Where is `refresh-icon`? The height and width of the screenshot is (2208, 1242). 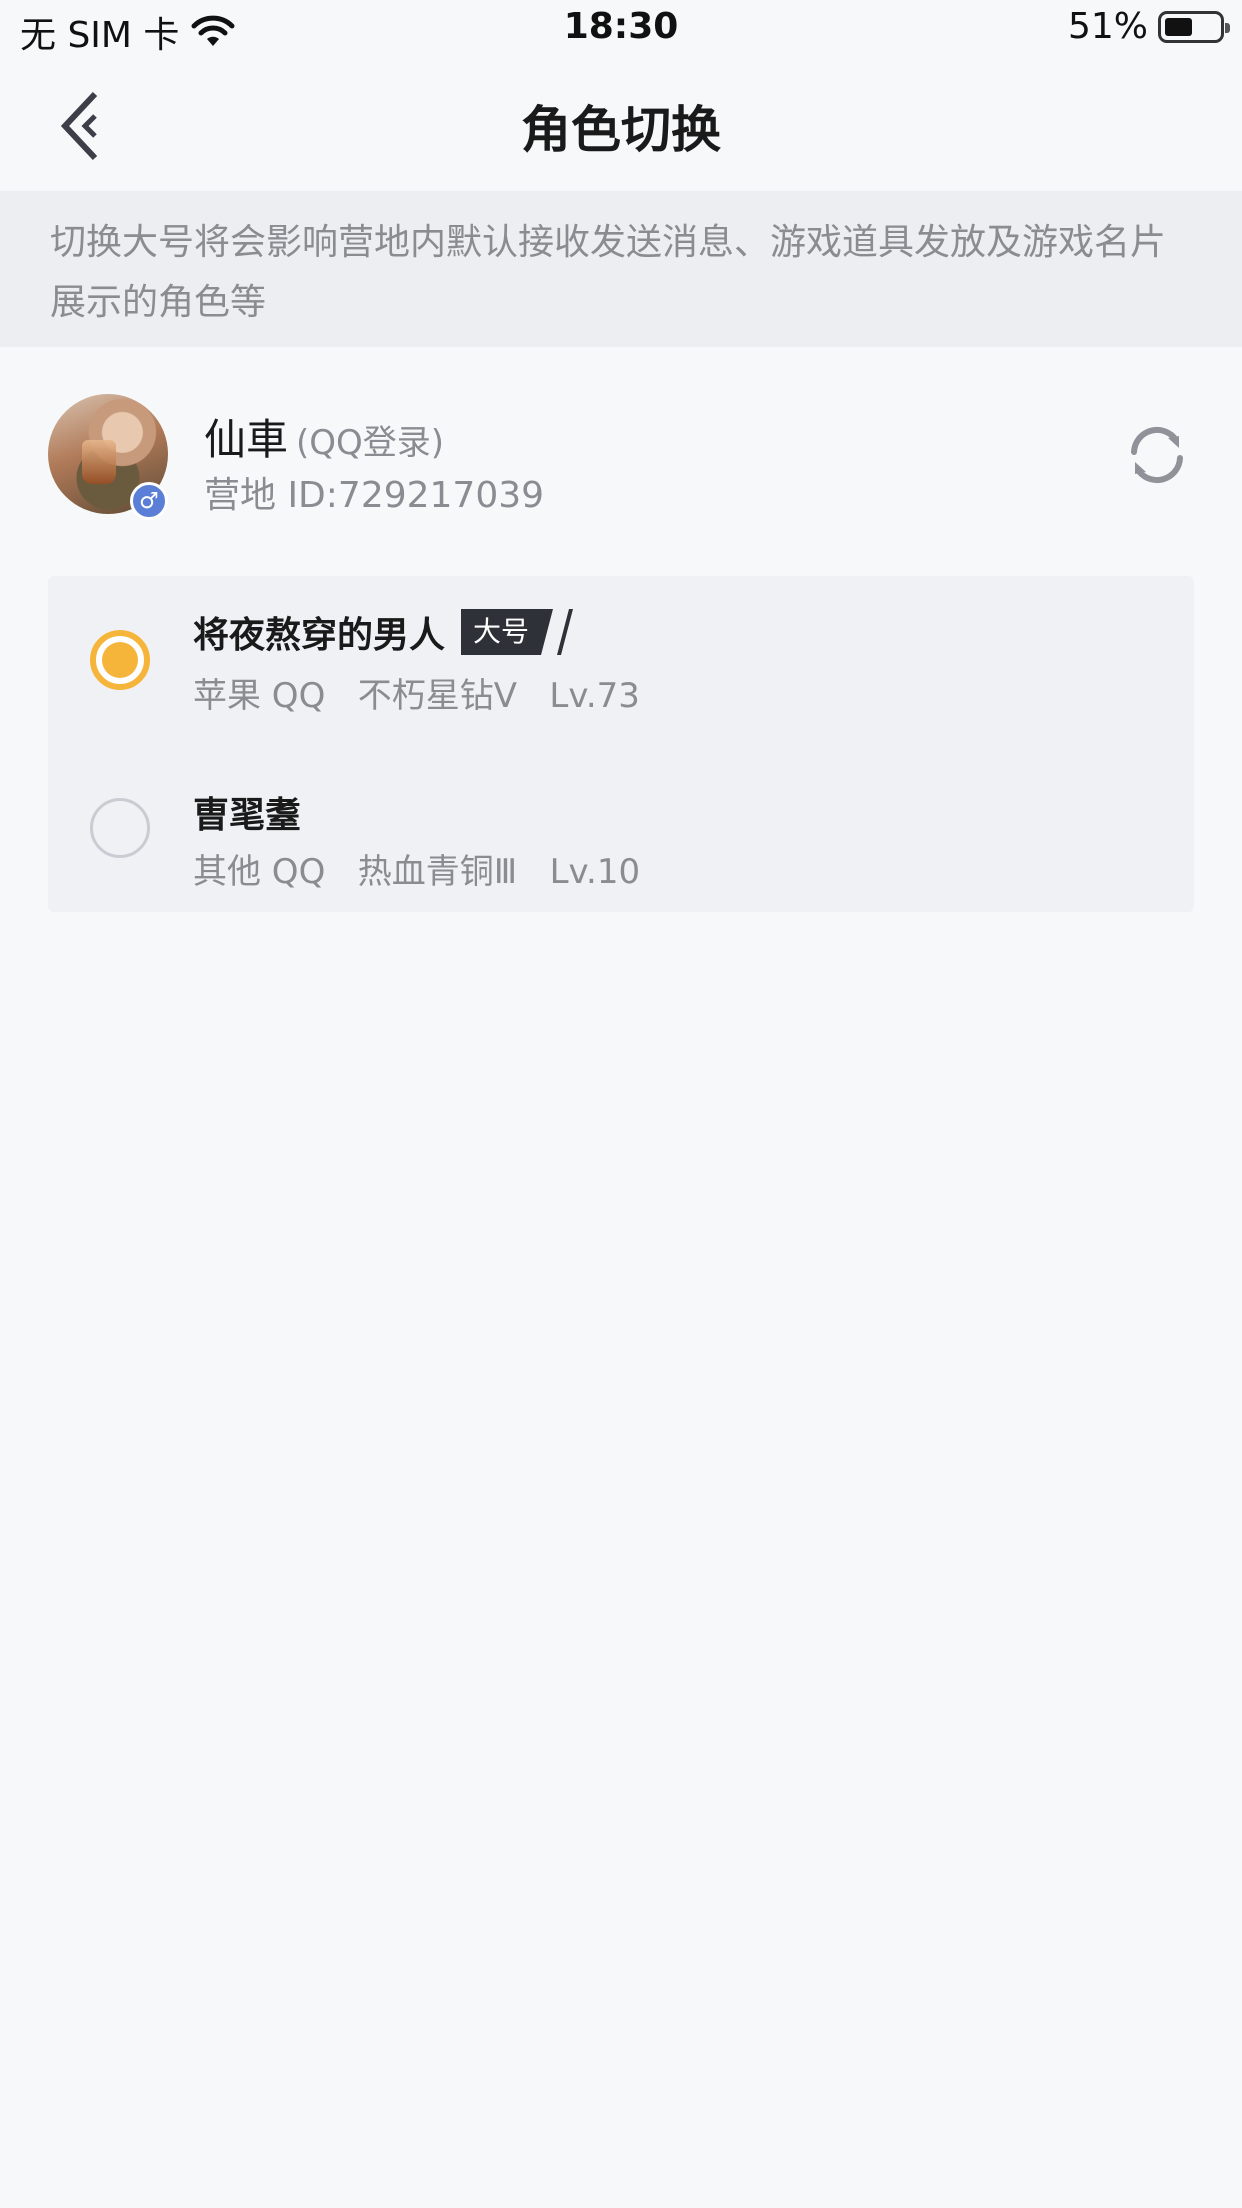 refresh-icon is located at coordinates (1157, 455).